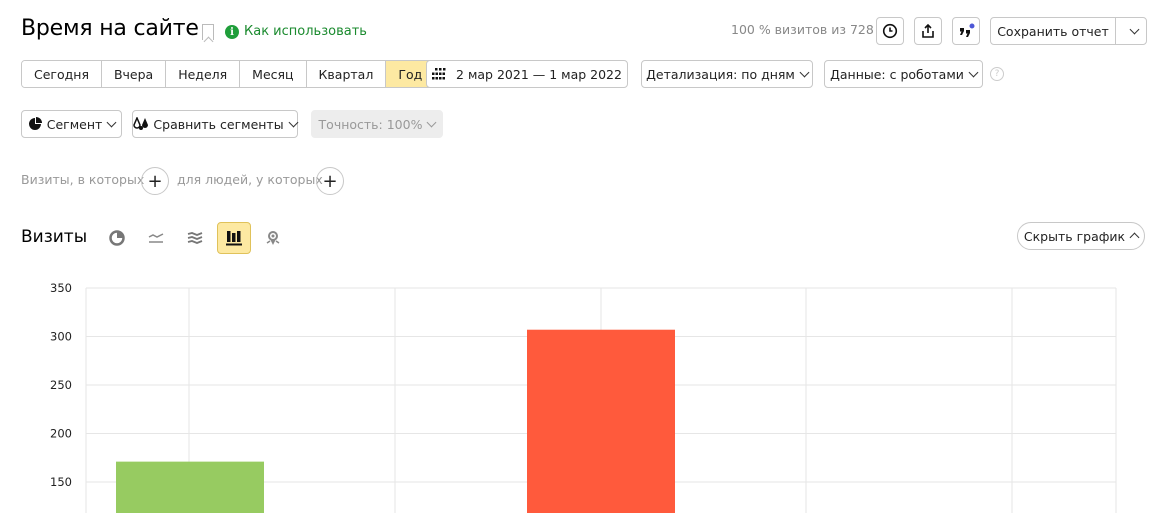 This screenshot has width=1150, height=513. I want to click on clock-icon, so click(890, 31).